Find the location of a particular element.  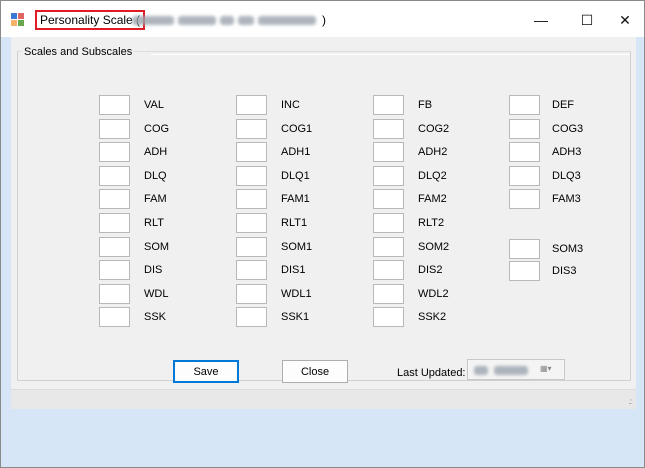

scale-label: SOM3 is located at coordinates (568, 249).